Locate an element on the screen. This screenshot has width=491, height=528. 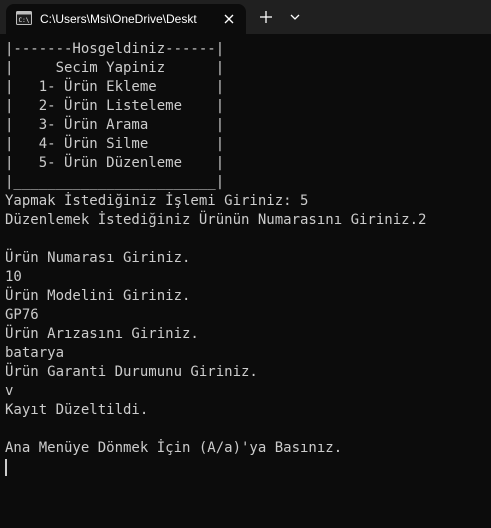
terminal-tab: C:\ C:\Users\Msi\OneDrive\Deskt is located at coordinates (126, 19).